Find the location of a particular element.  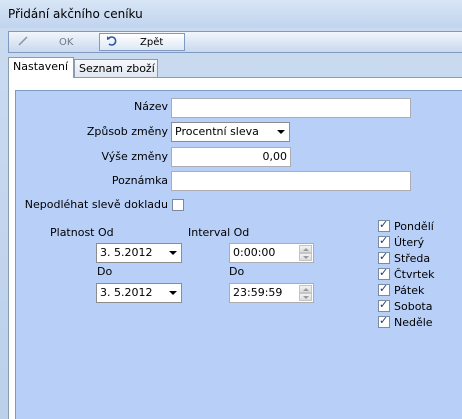

day-wednesday-label: Středa is located at coordinates (412, 258).